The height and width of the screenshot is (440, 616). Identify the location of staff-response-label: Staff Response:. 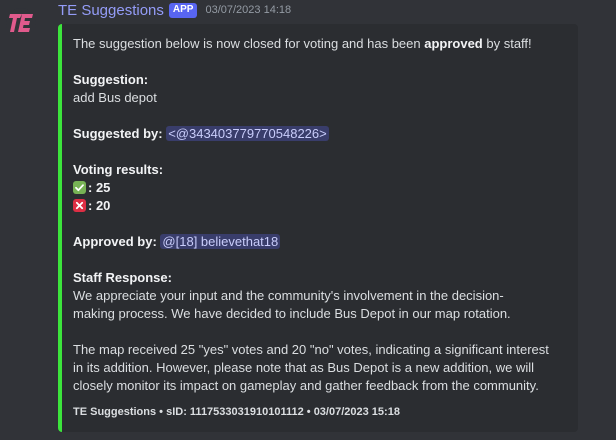
(122, 277).